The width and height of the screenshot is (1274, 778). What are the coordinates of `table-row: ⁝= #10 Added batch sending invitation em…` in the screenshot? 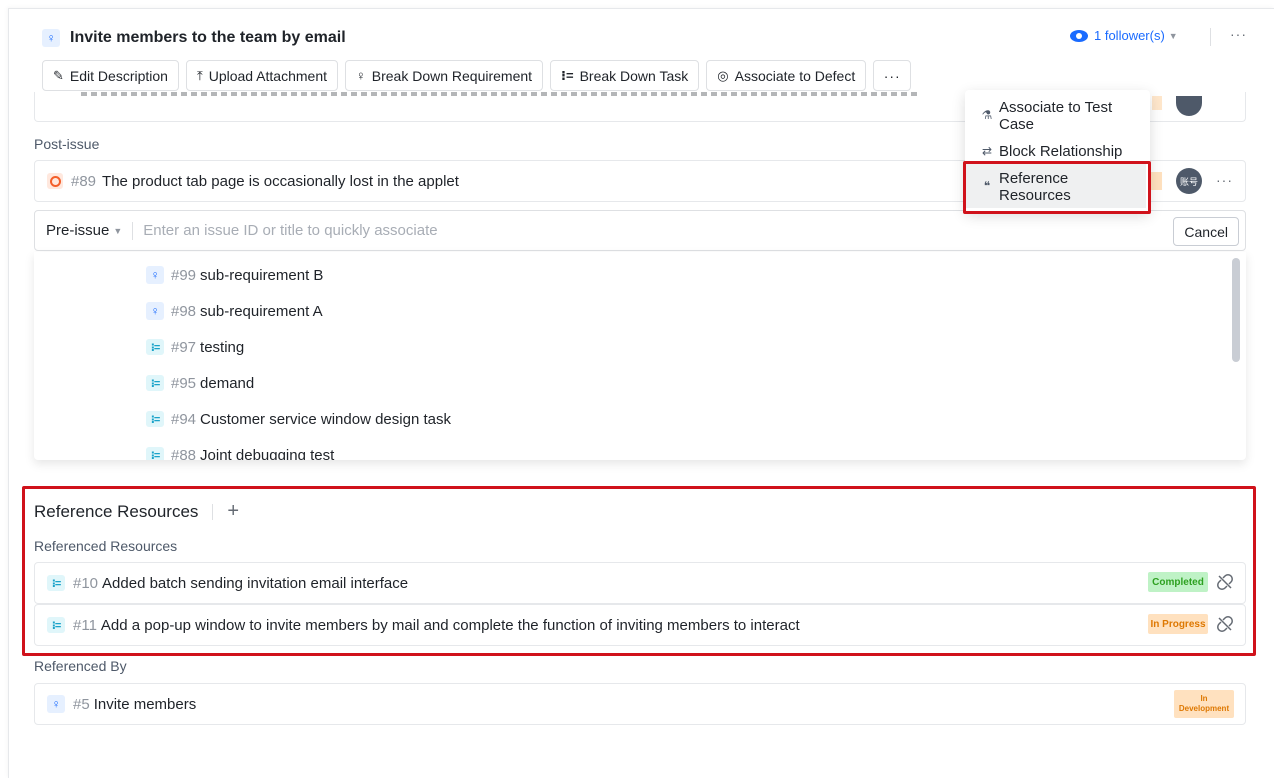 It's located at (640, 583).